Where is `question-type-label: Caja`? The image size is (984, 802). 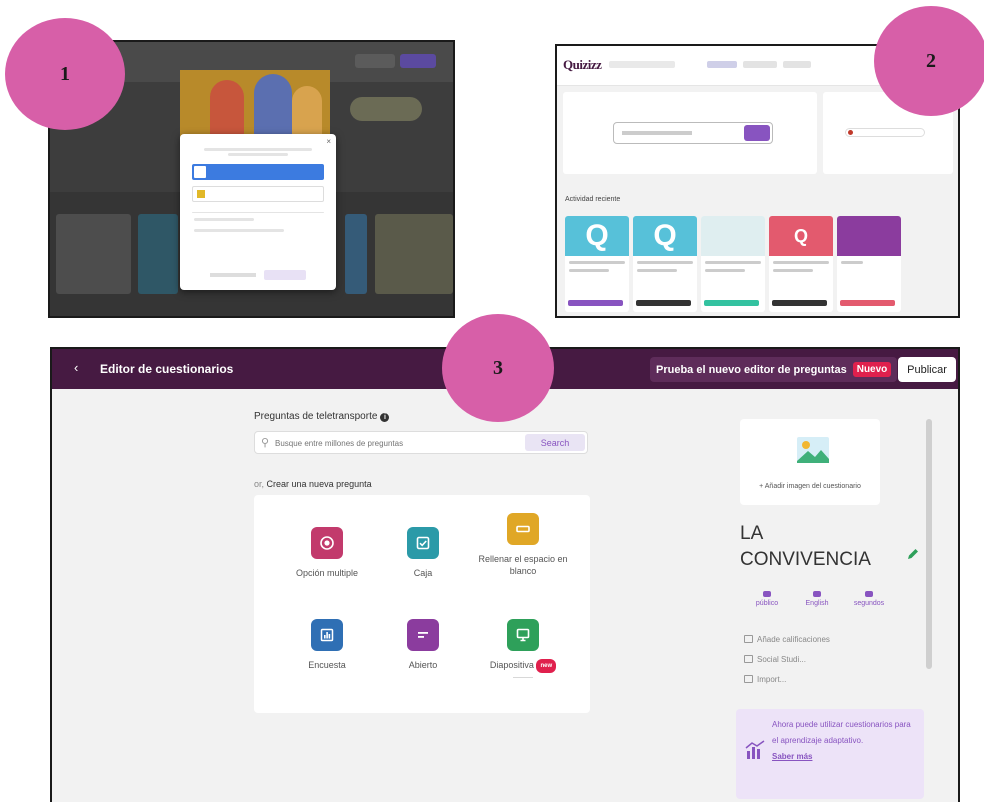 question-type-label: Caja is located at coordinates (423, 573).